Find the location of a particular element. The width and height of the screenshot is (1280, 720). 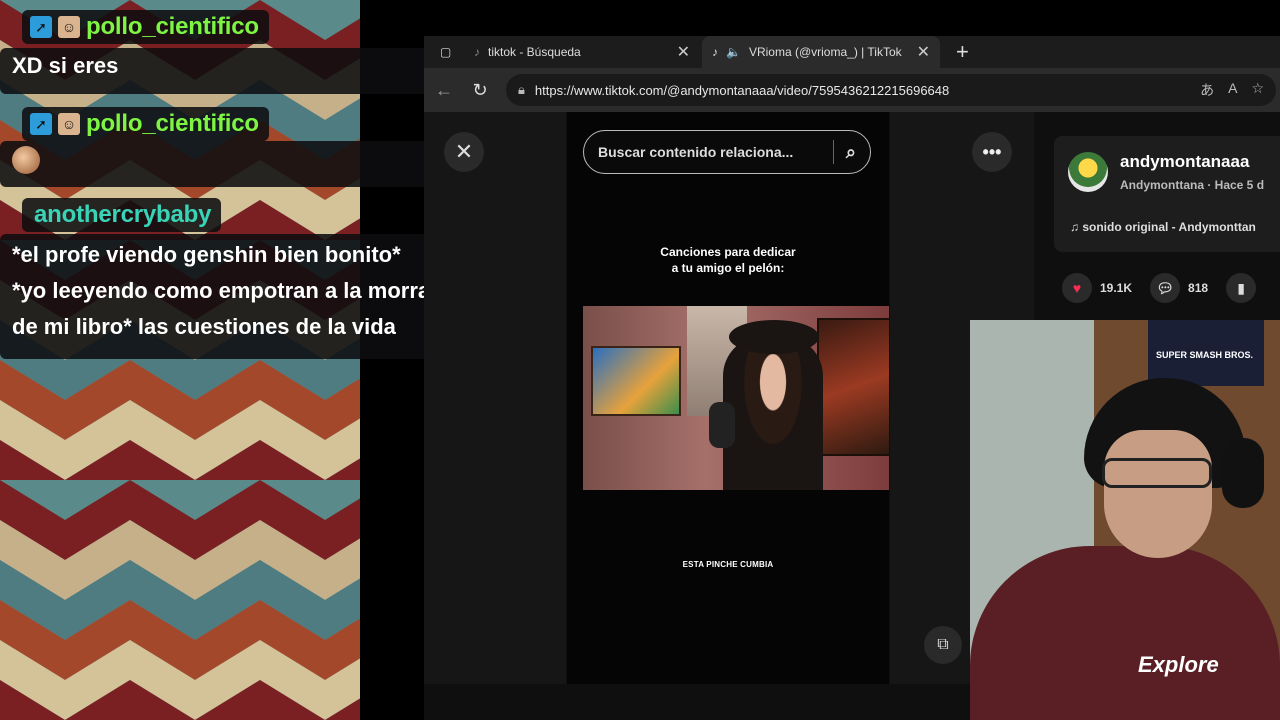

refresh-icon: ↻ is located at coordinates (480, 89).